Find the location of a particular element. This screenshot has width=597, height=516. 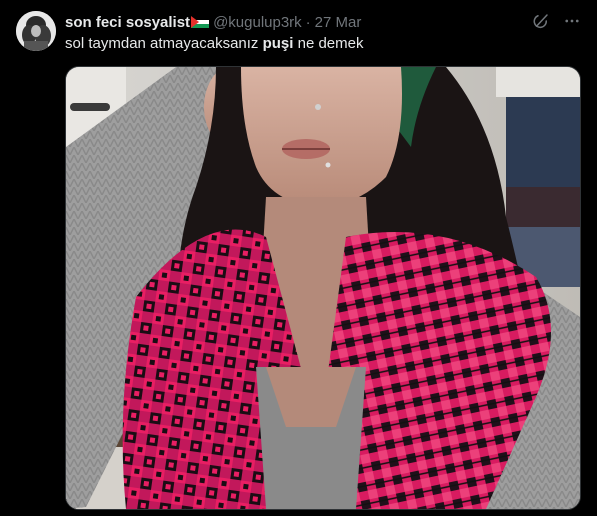

grok-icon is located at coordinates (540, 21).